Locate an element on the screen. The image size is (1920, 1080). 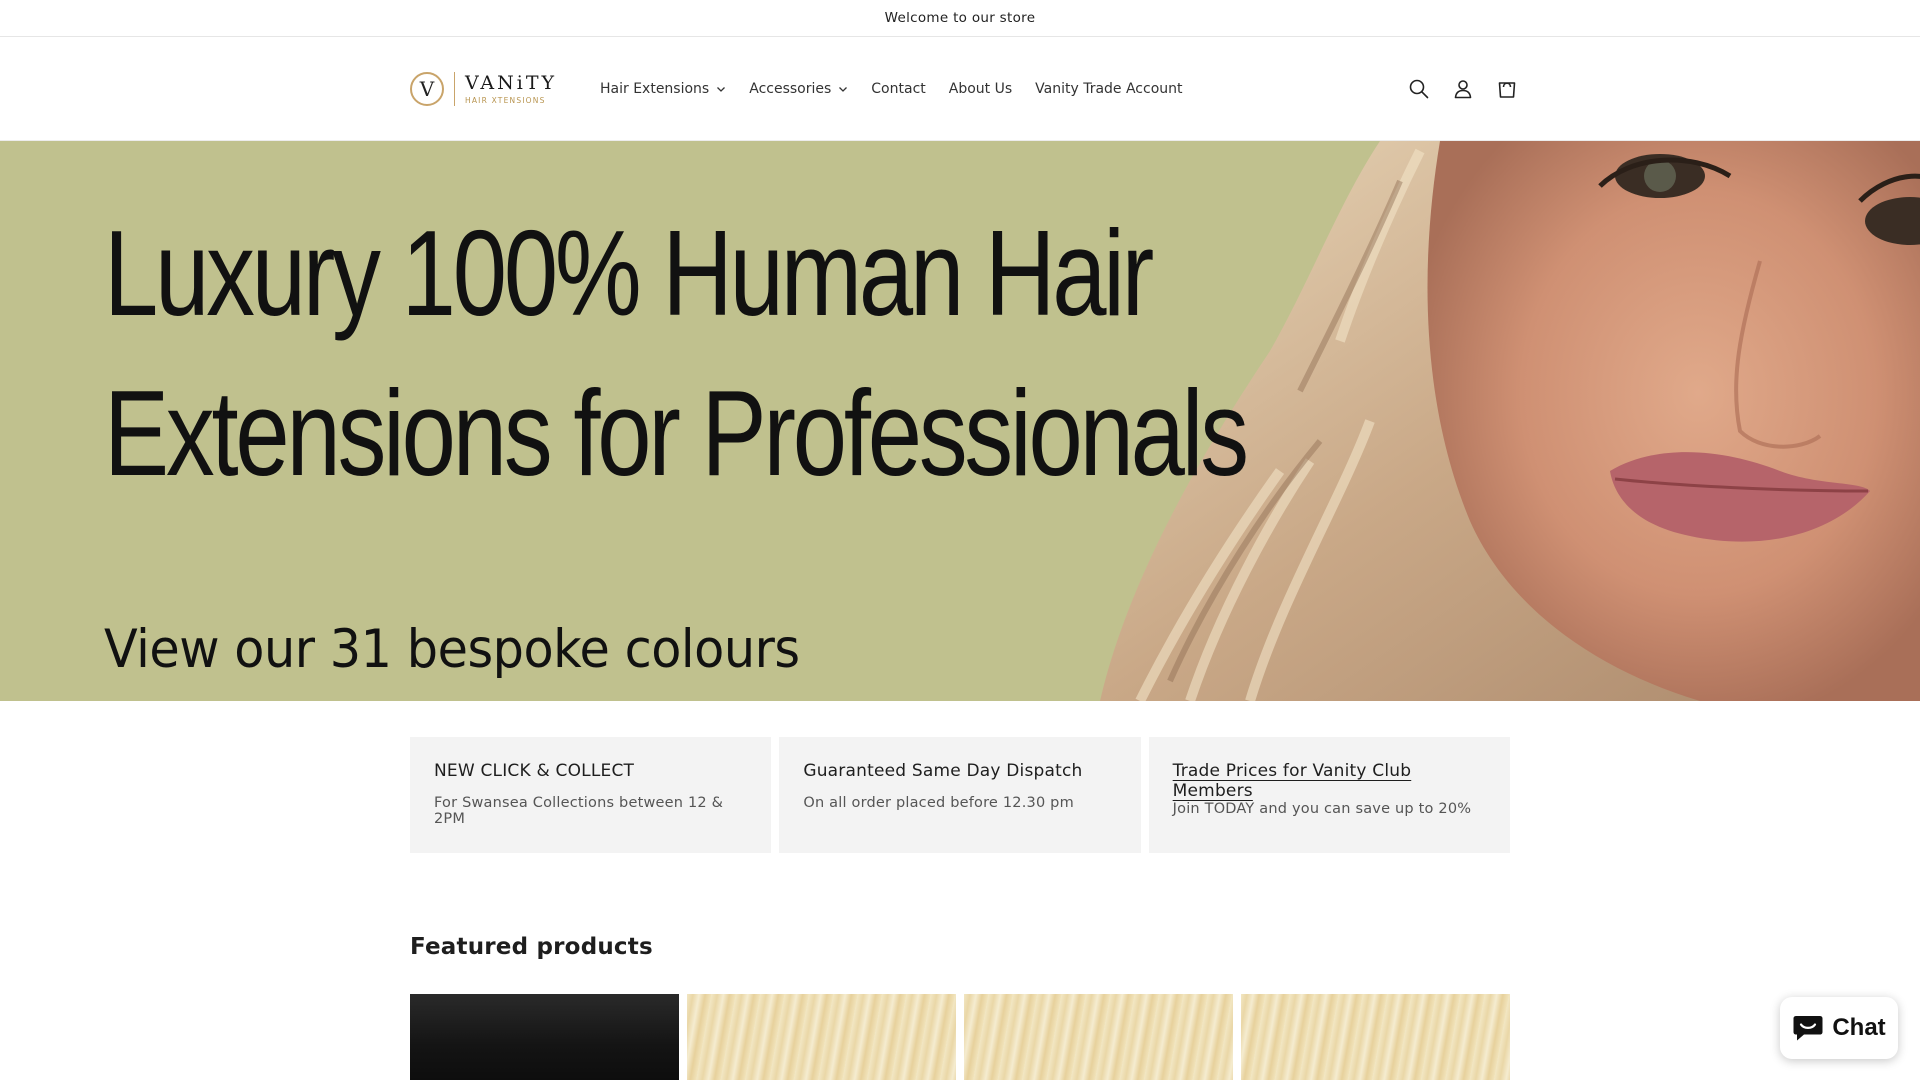
logo-mark: V is located at coordinates (427, 89).